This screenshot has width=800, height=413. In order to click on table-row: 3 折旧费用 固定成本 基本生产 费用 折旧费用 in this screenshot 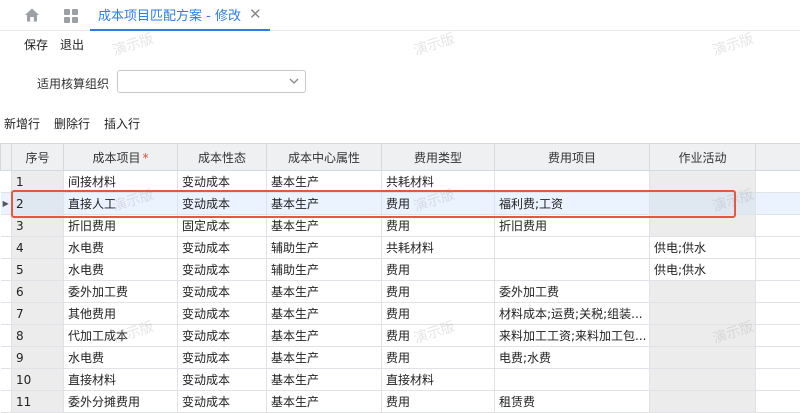, I will do `click(400, 225)`.